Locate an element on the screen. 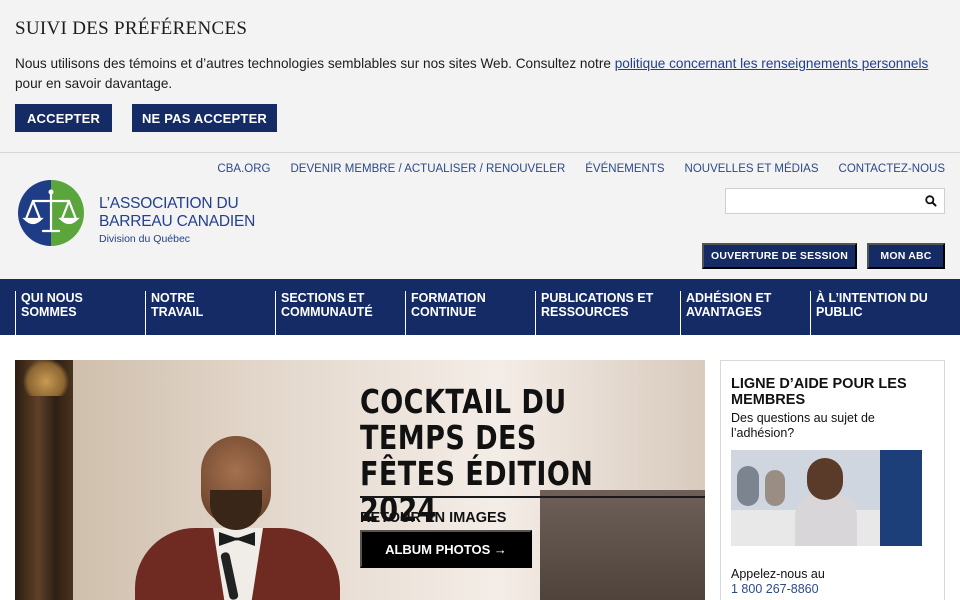  scales-of-justice-icon is located at coordinates (51, 213).